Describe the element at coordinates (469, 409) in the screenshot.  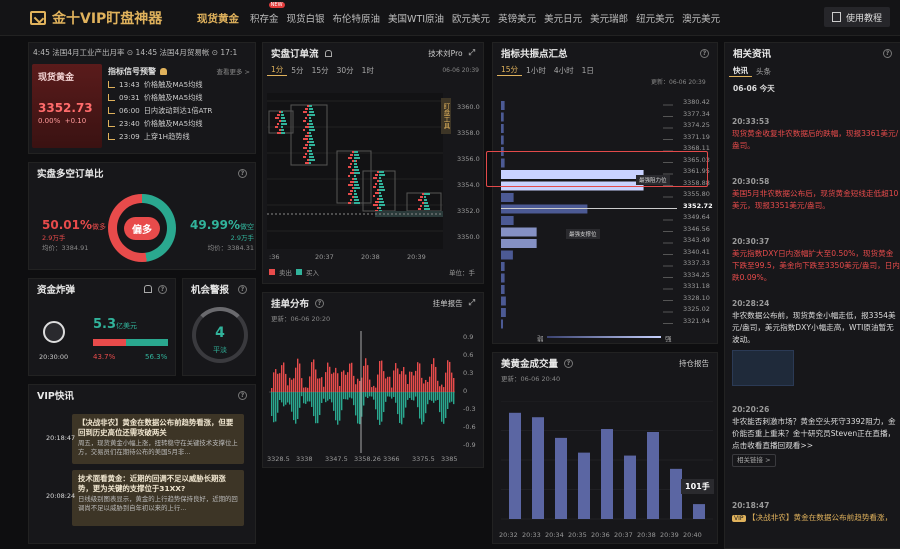
I see `value-tick: -0.3` at that location.